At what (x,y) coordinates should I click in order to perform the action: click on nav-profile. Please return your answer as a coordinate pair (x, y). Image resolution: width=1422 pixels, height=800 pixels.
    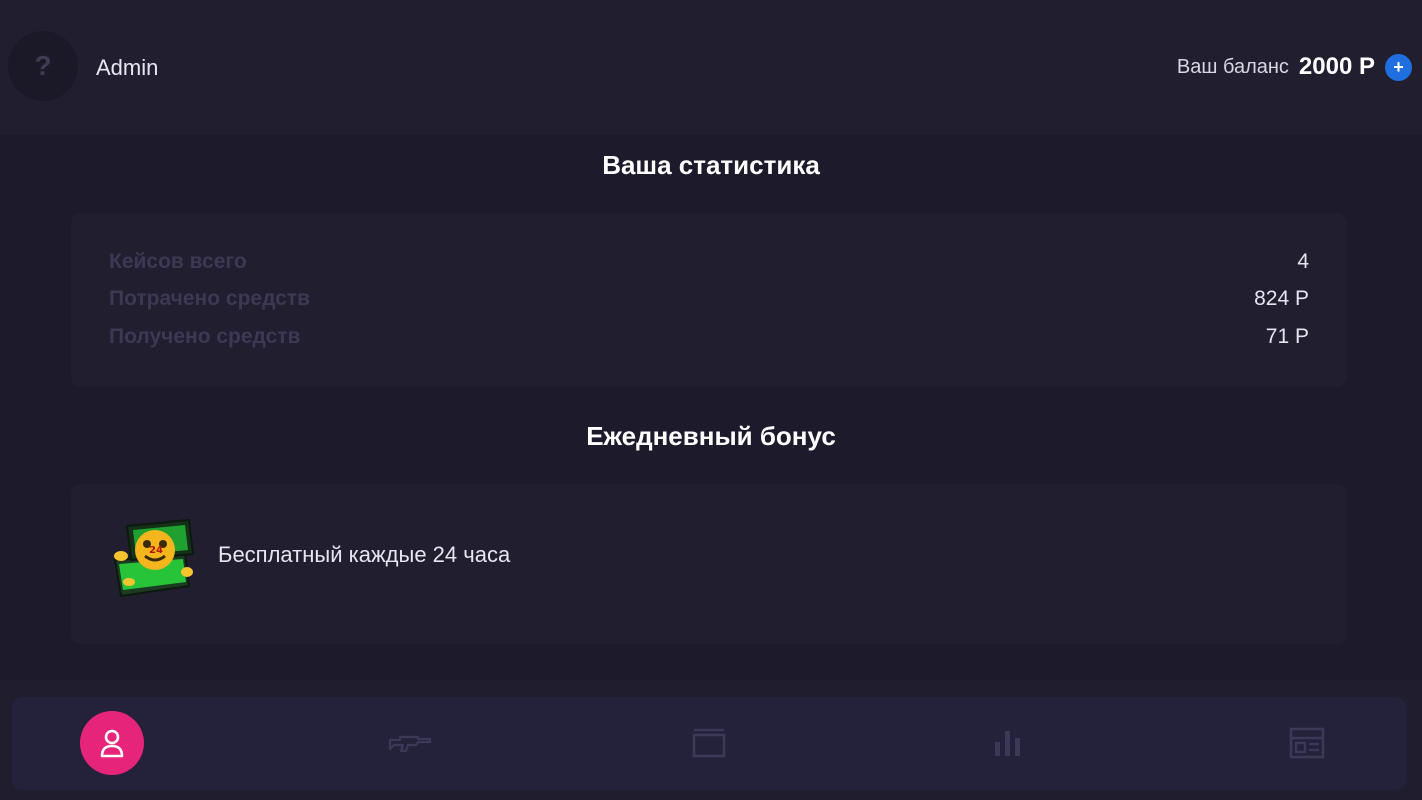
    Looking at the image, I should click on (112, 743).